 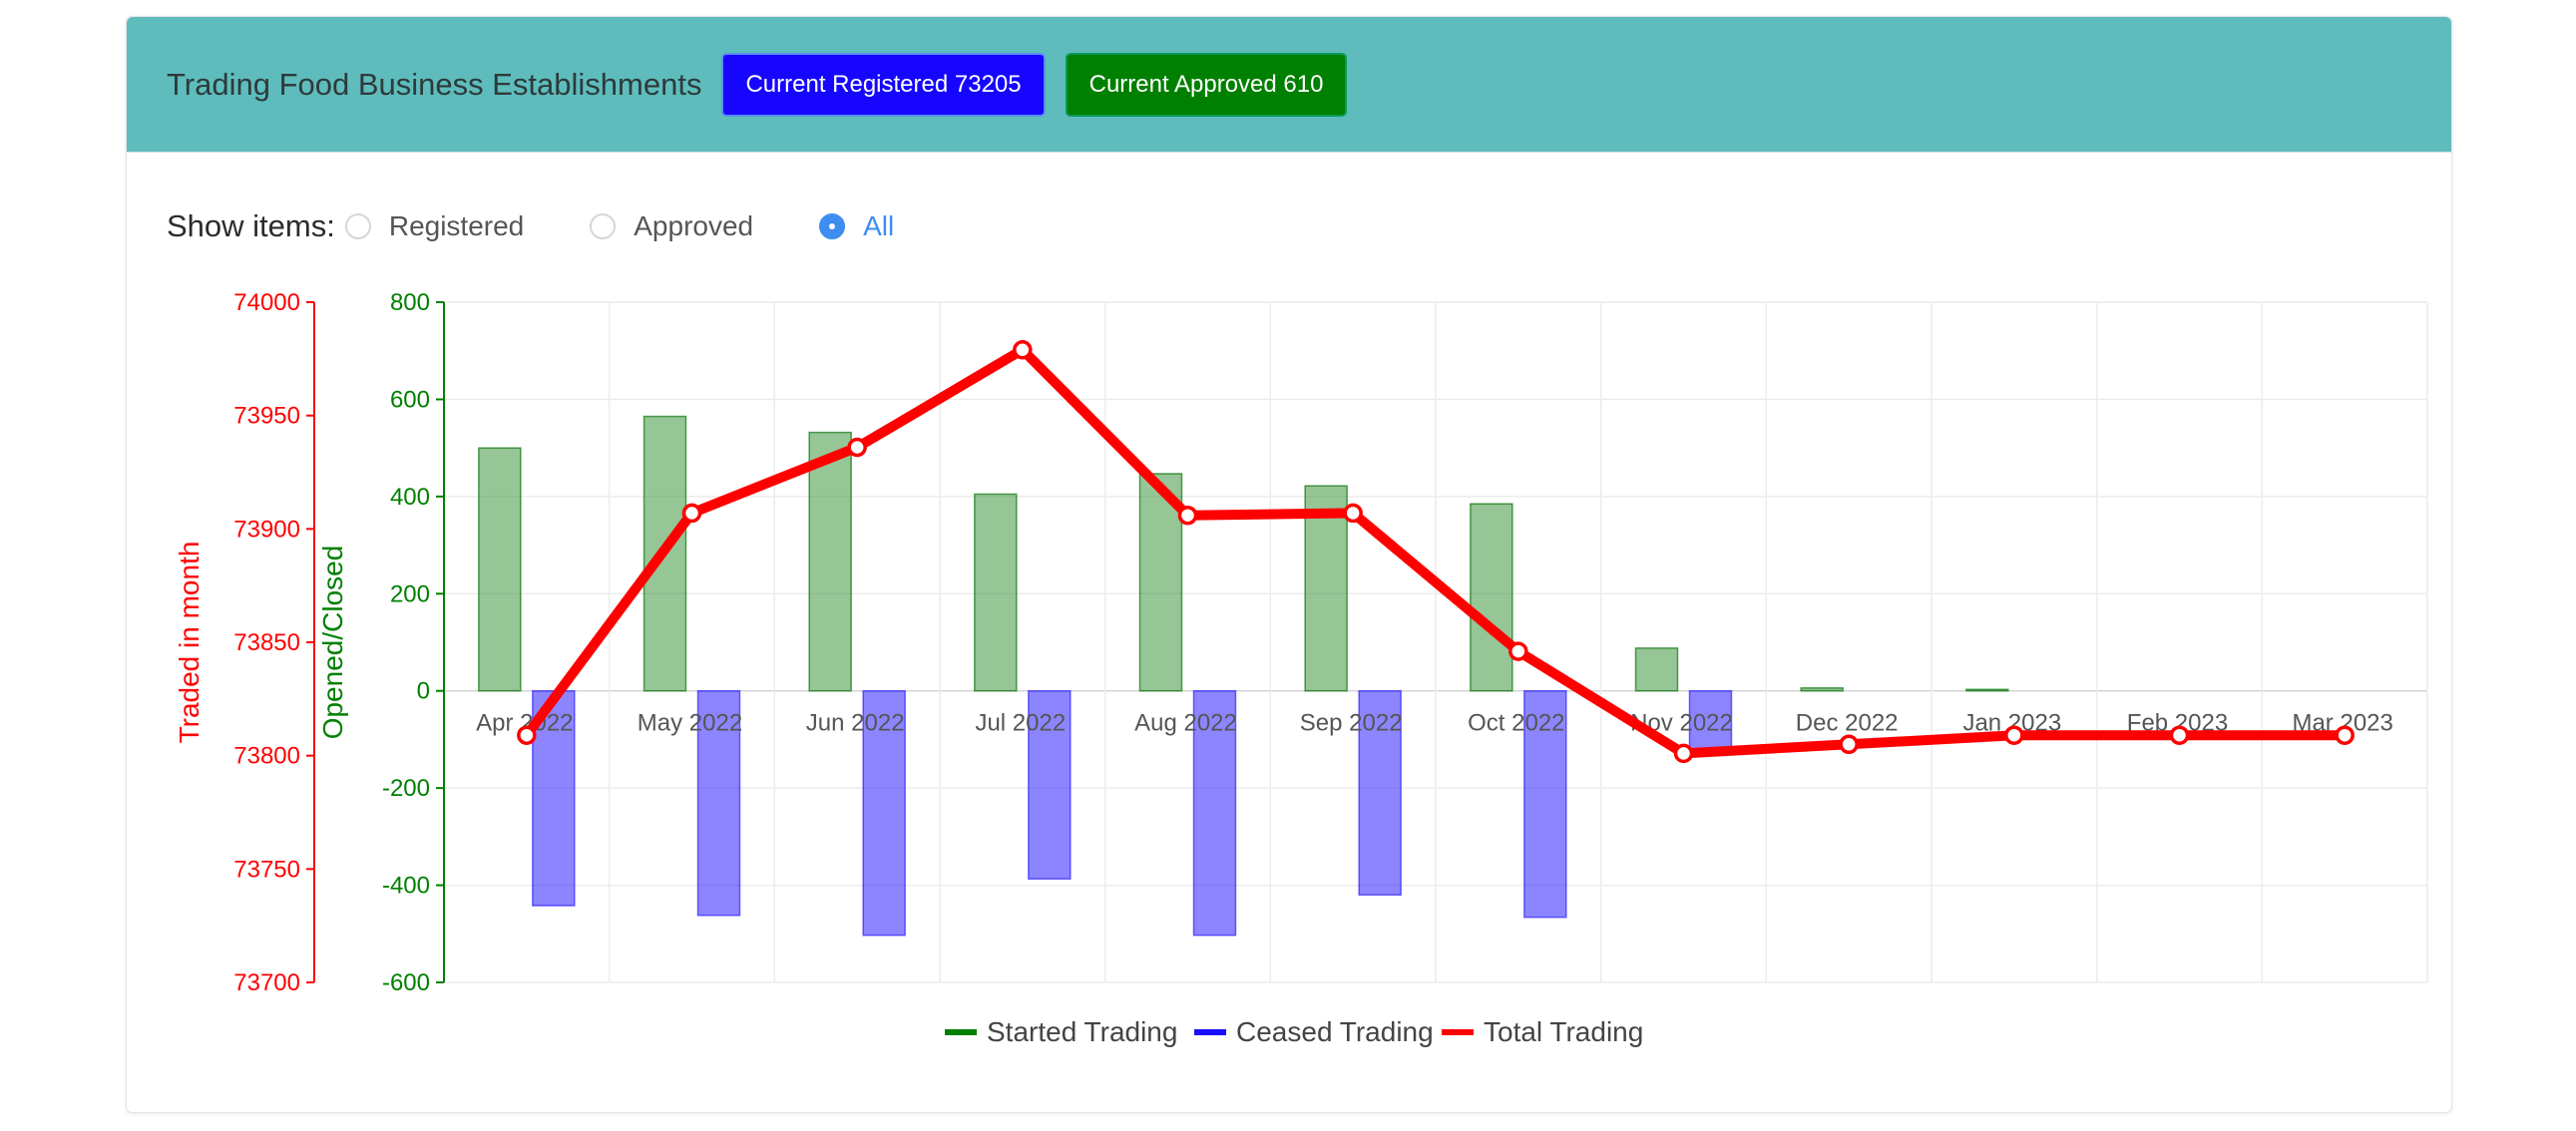 I want to click on inner-y-tick-label: 400, so click(x=410, y=497).